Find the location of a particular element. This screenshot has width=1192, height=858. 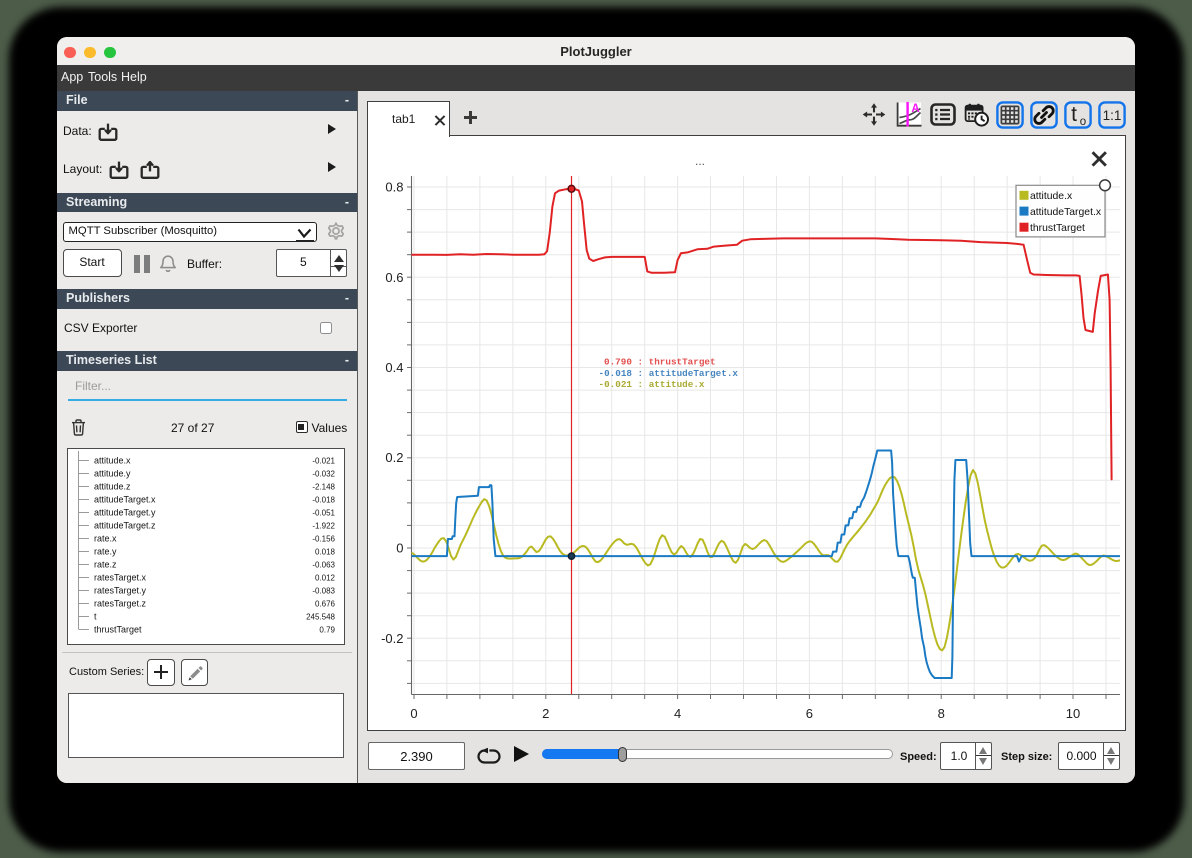

svg-text: 8 is located at coordinates (941, 713).